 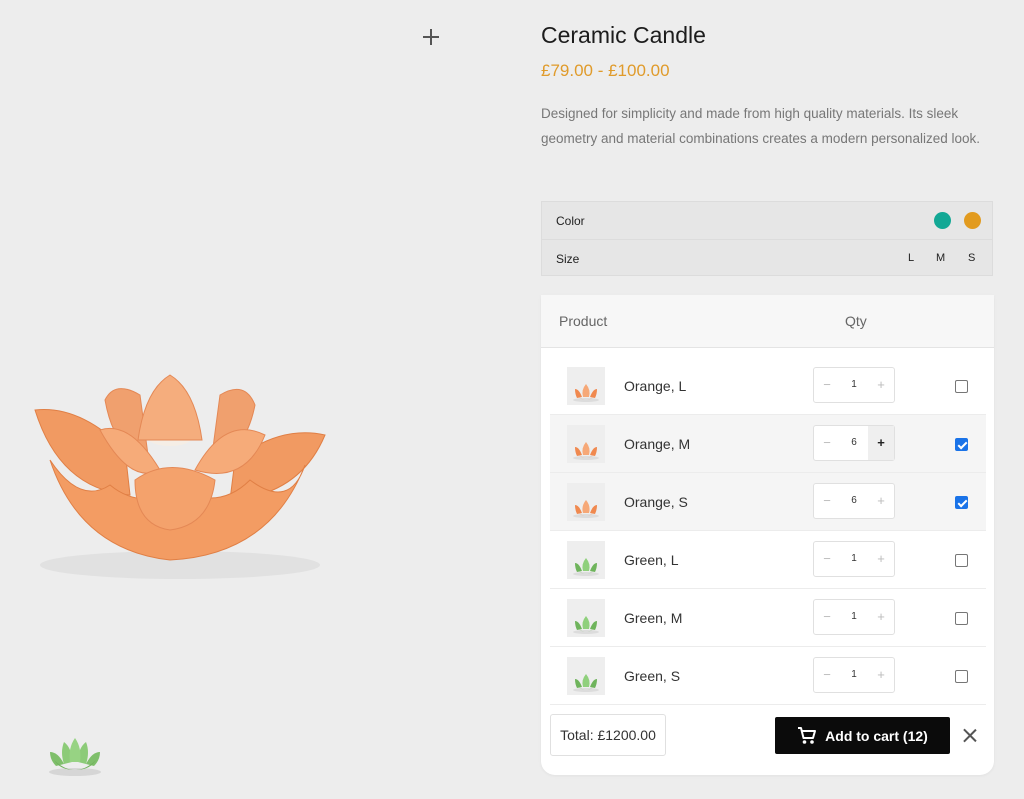 I want to click on color-swatch-orange, so click(x=972, y=220).